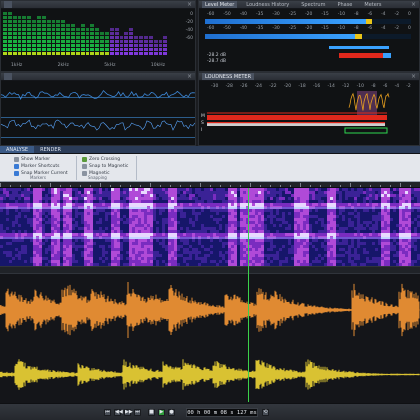 The height and width of the screenshot is (420, 420). What do you see at coordinates (313, 4) in the screenshot?
I see `tab-spectrum: Spectrum` at bounding box center [313, 4].